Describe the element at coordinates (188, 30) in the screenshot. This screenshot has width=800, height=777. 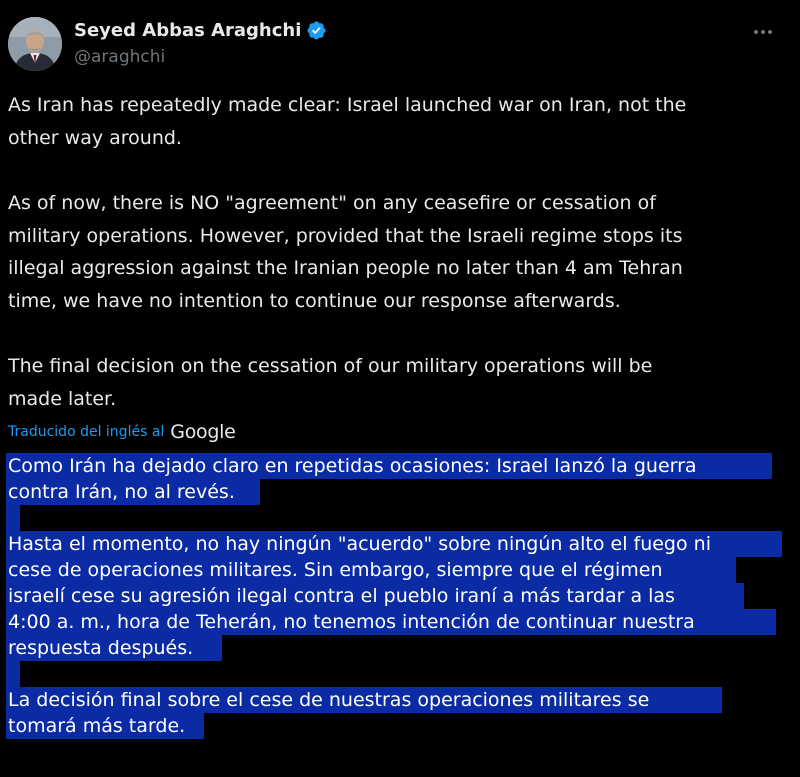
I see `author-name-text: Seyed Abbas Araghchi` at that location.